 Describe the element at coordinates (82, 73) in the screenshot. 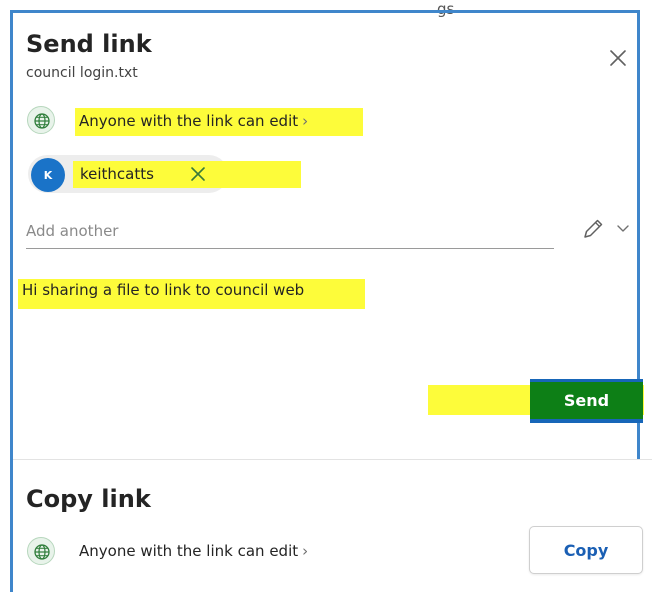

I see `file-name: council login.txt` at that location.